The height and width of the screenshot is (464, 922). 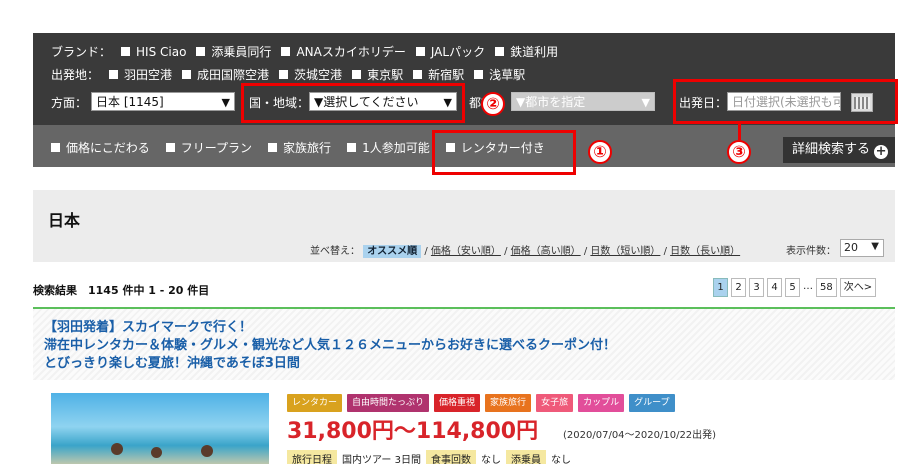 What do you see at coordinates (739, 152) in the screenshot?
I see `annotation-marker-3: ③` at bounding box center [739, 152].